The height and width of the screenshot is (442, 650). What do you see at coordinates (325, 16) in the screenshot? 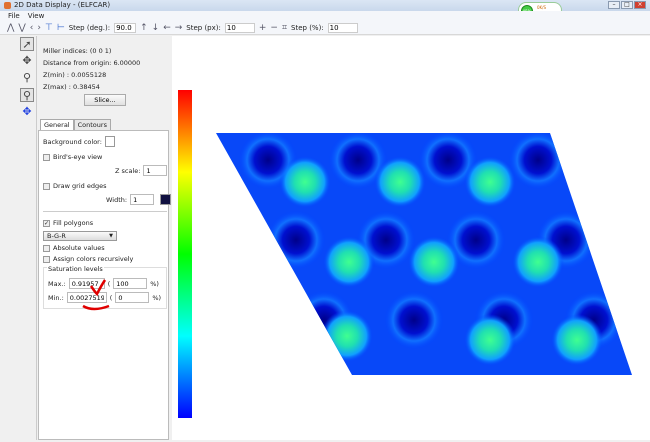
I see `menu-bar: File View` at bounding box center [325, 16].